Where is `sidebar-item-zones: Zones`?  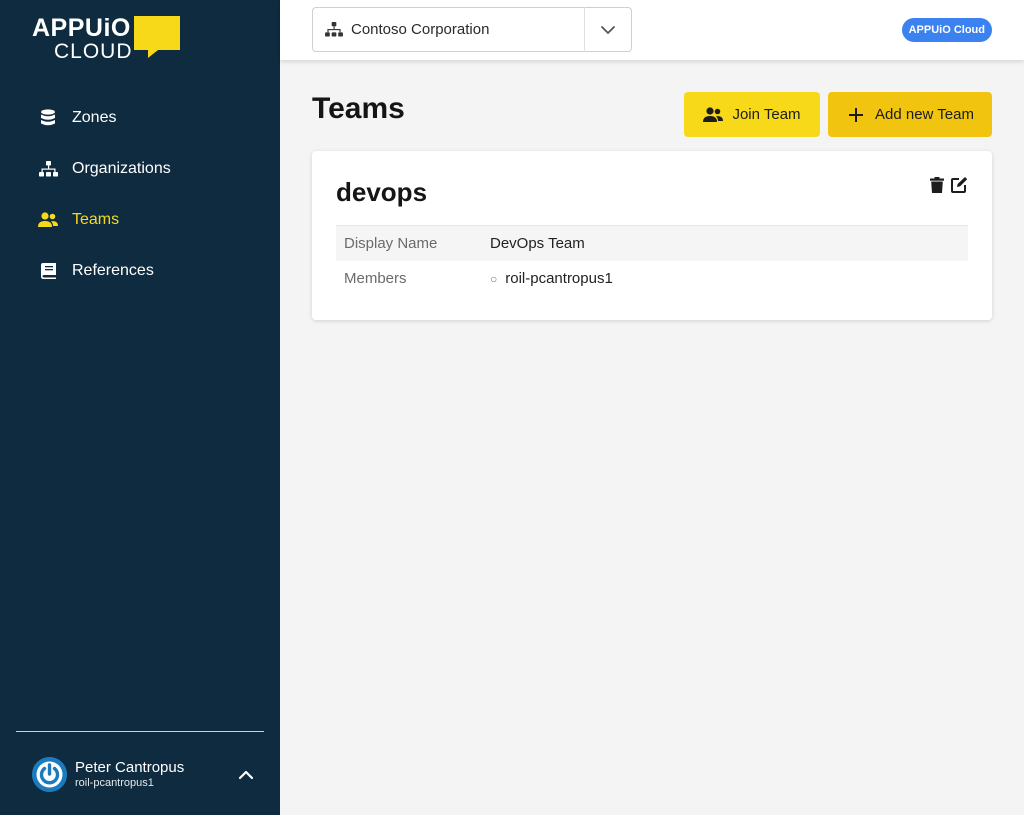 sidebar-item-zones: Zones is located at coordinates (140, 117).